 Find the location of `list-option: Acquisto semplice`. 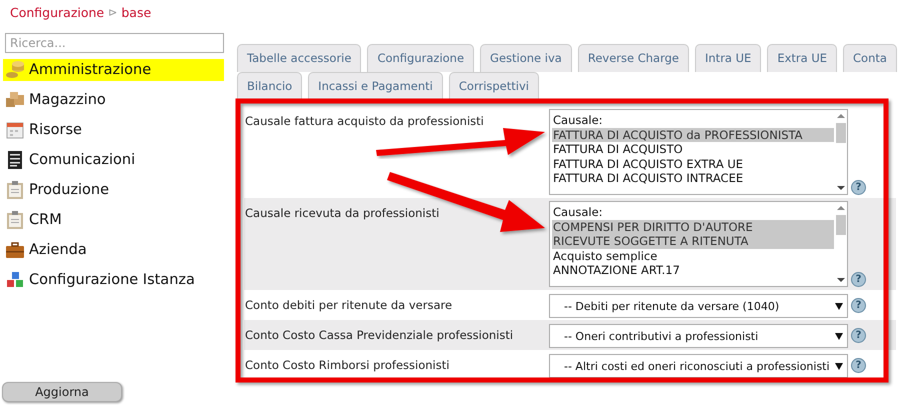

list-option: Acquisto semplice is located at coordinates (693, 255).